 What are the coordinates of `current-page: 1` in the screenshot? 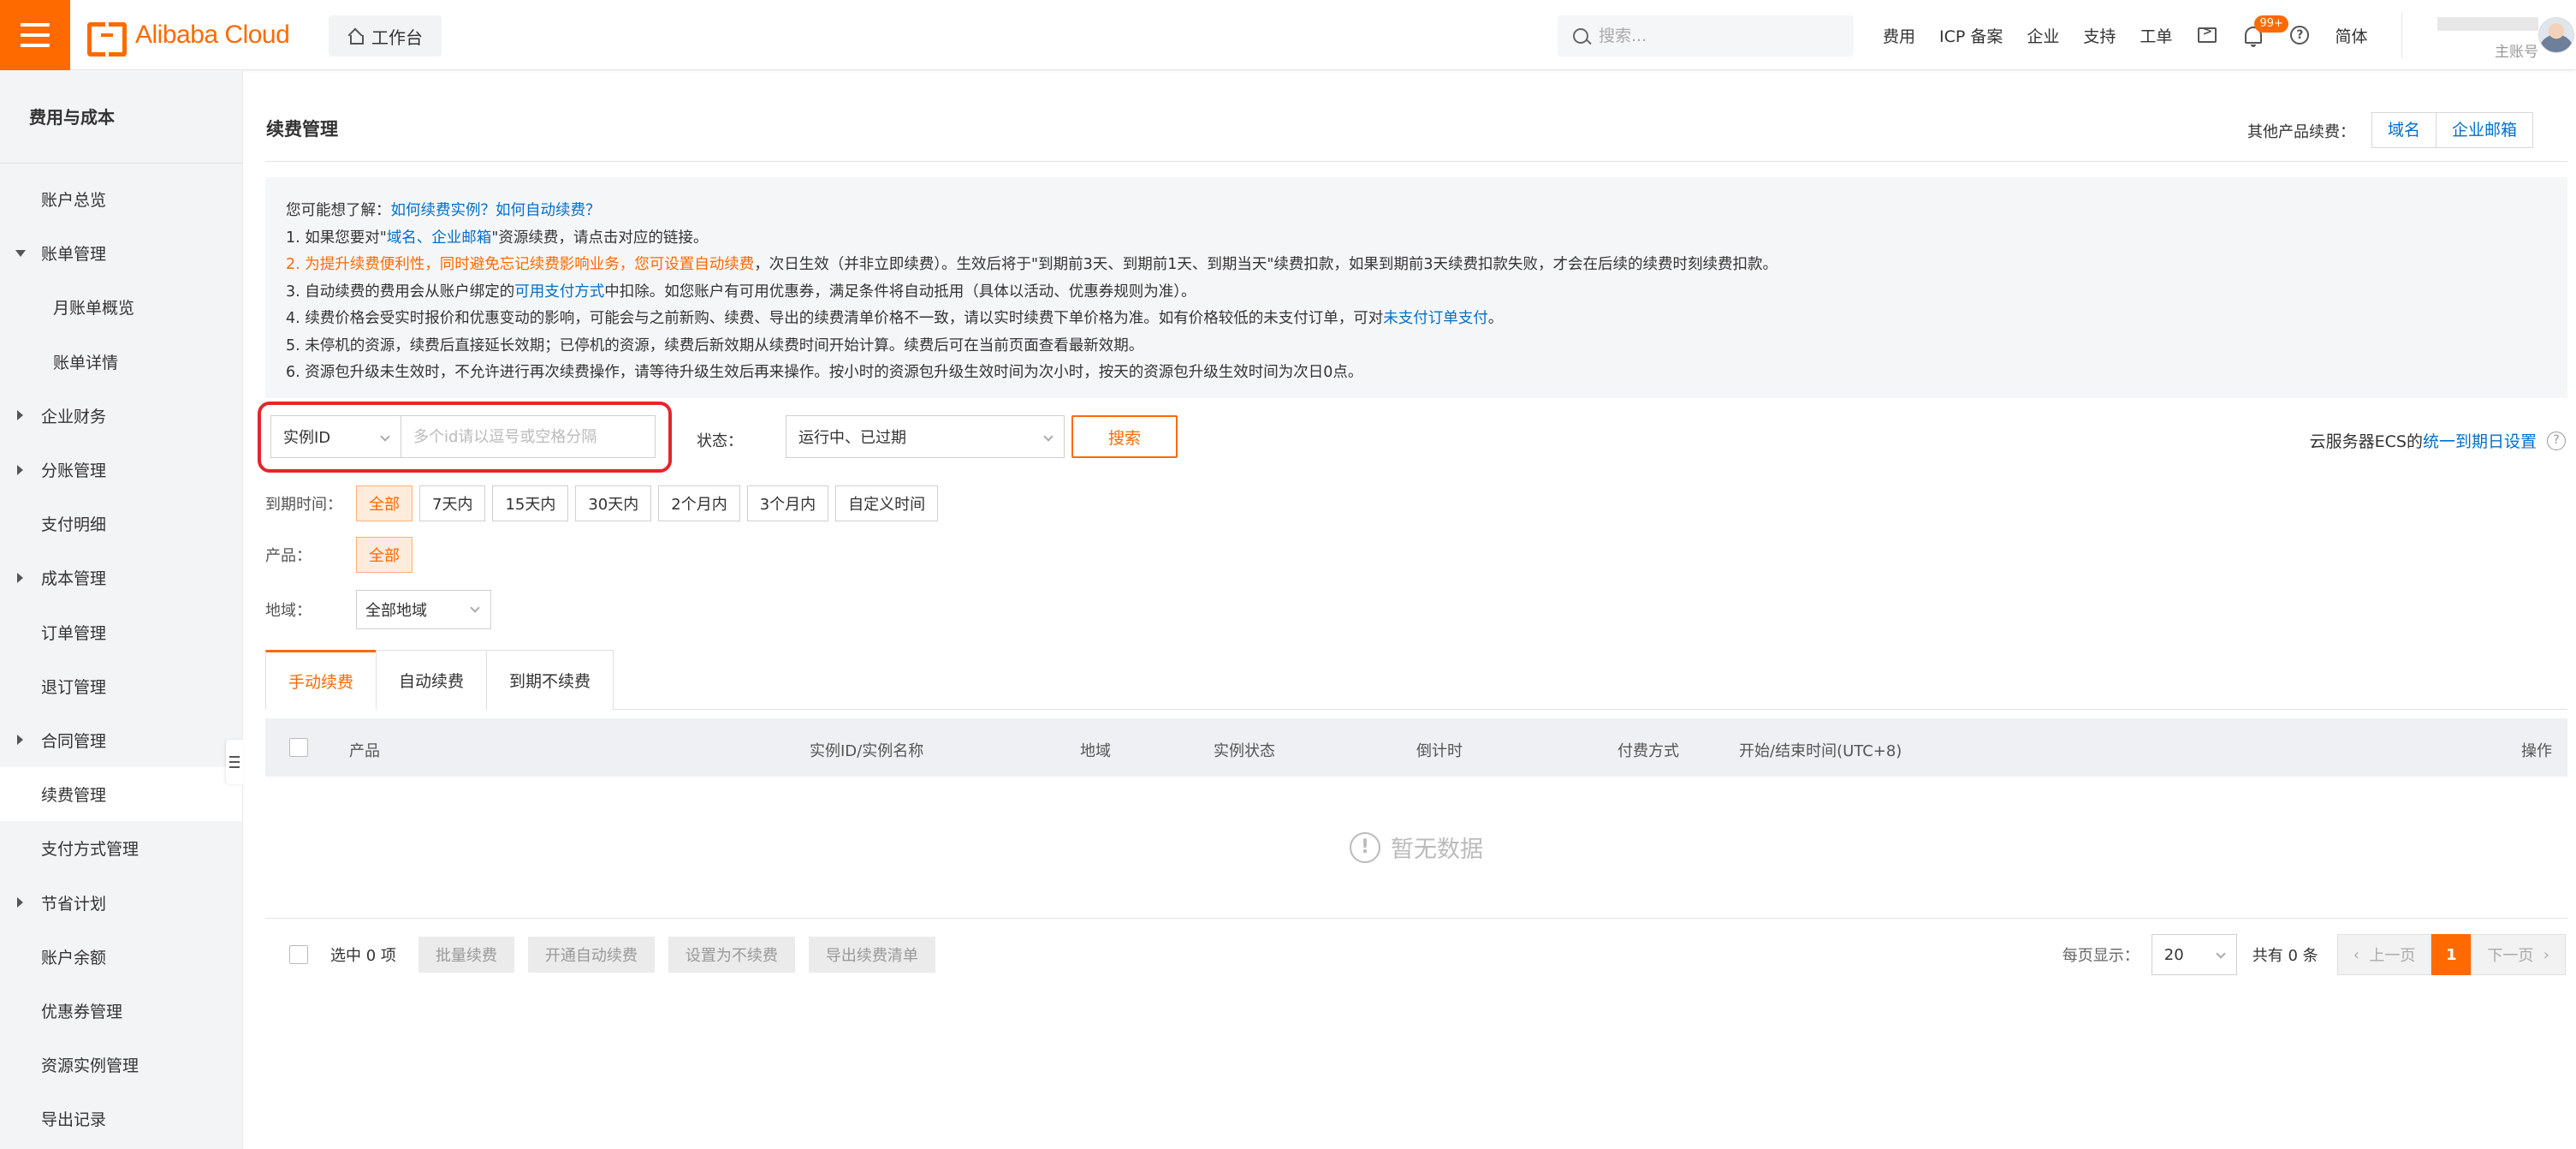 It's located at (2451, 954).